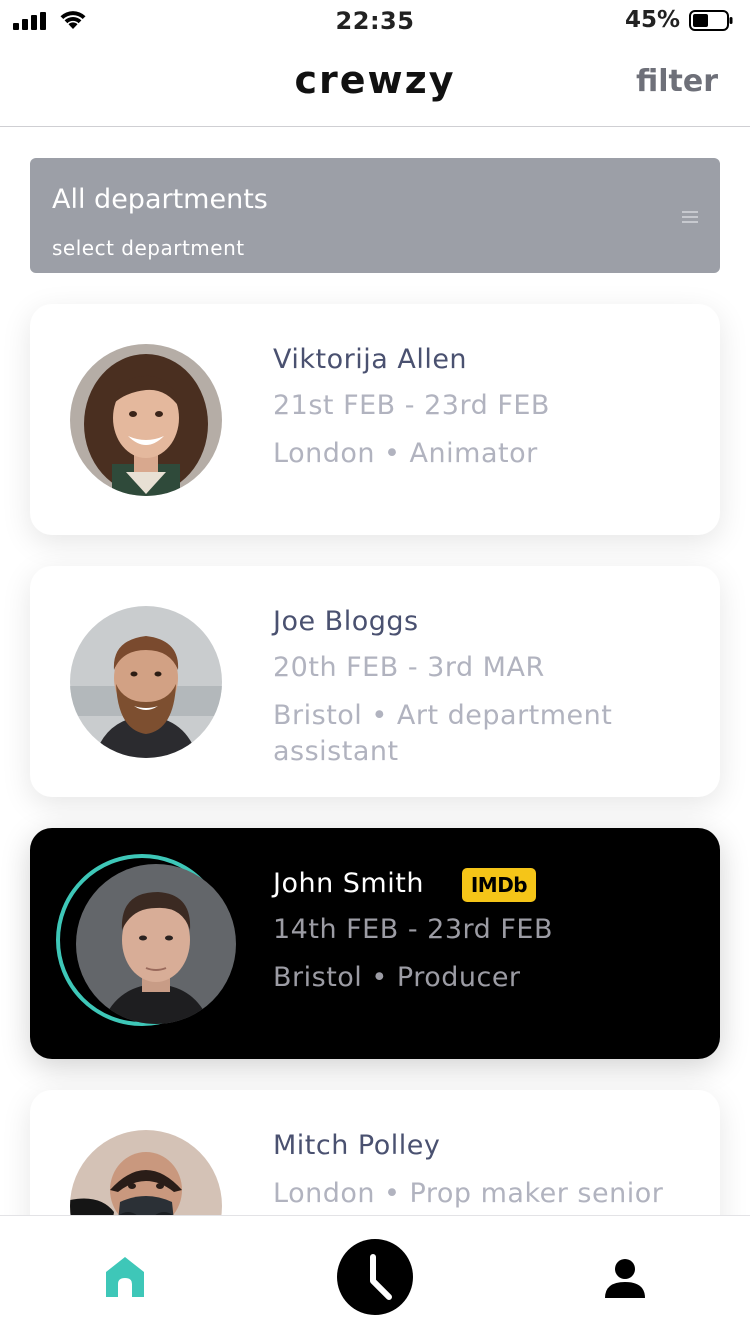 This screenshot has height=1335, width=750. What do you see at coordinates (711, 20) in the screenshot?
I see `battery-icon` at bounding box center [711, 20].